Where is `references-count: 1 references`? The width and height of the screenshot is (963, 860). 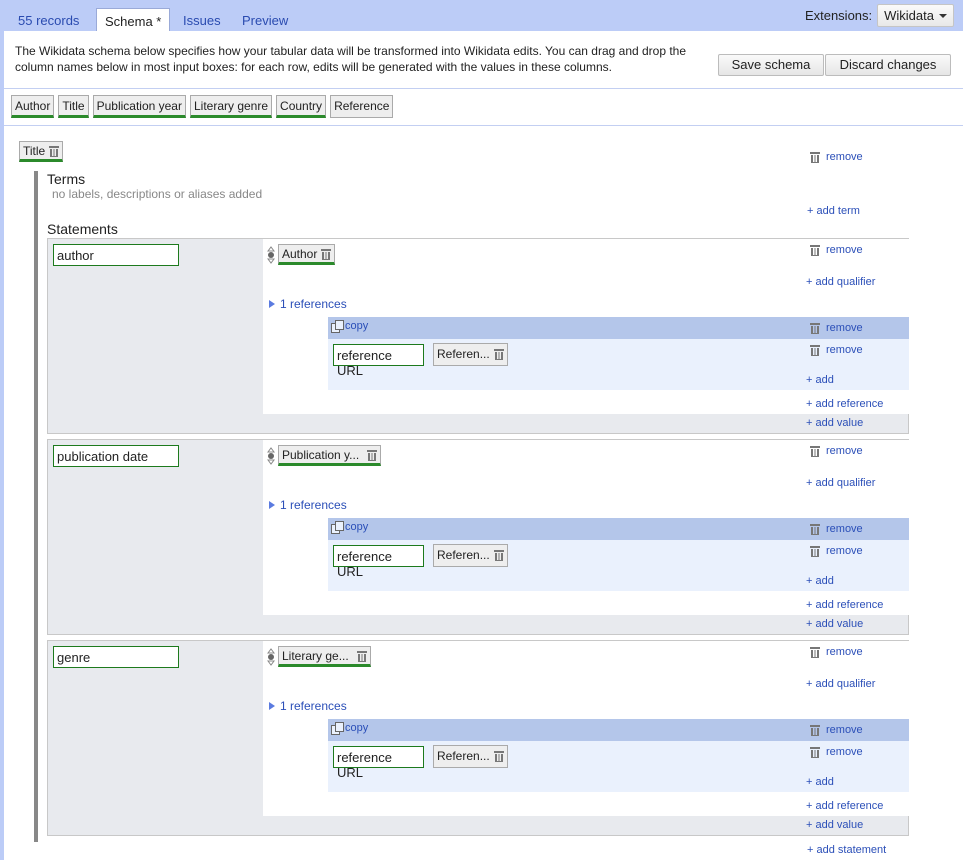
references-count: 1 references is located at coordinates (313, 706).